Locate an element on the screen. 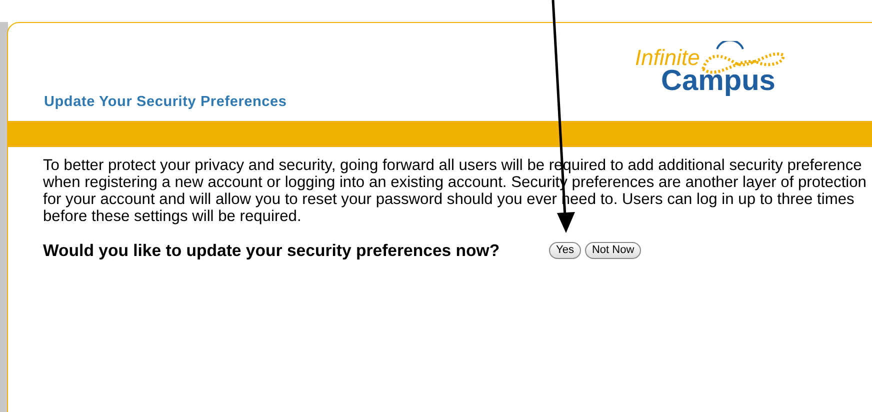 The image size is (872, 412). action-button: Yes is located at coordinates (565, 251).